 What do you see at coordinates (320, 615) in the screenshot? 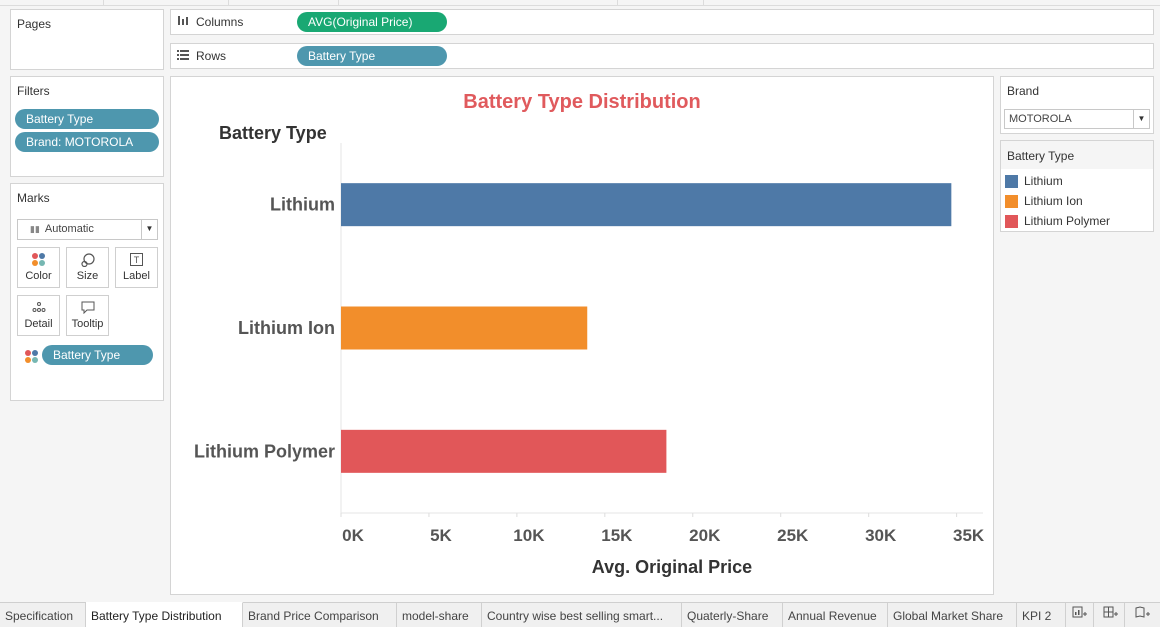
I see `tab-brand-price-comparison: Brand Price Comparison` at bounding box center [320, 615].